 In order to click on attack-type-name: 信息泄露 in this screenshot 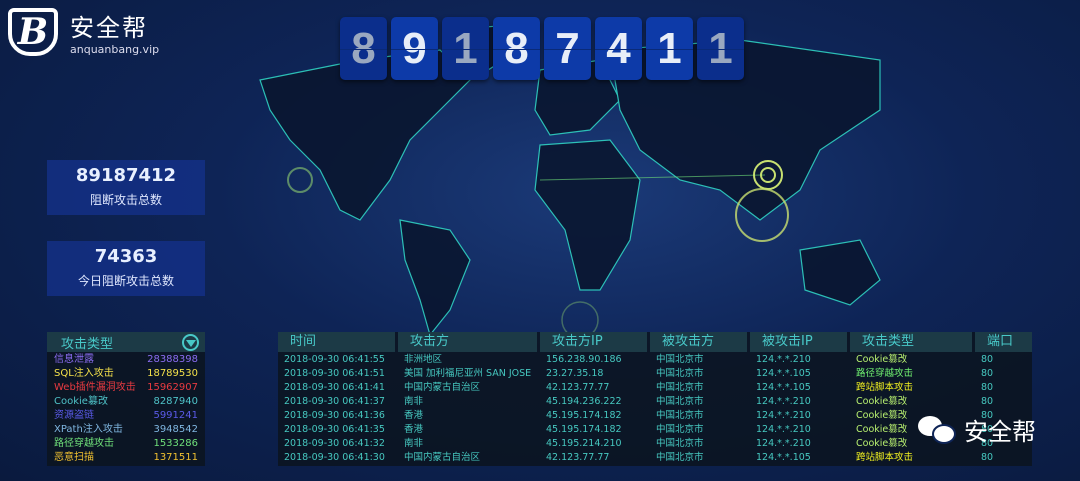, I will do `click(74, 359)`.